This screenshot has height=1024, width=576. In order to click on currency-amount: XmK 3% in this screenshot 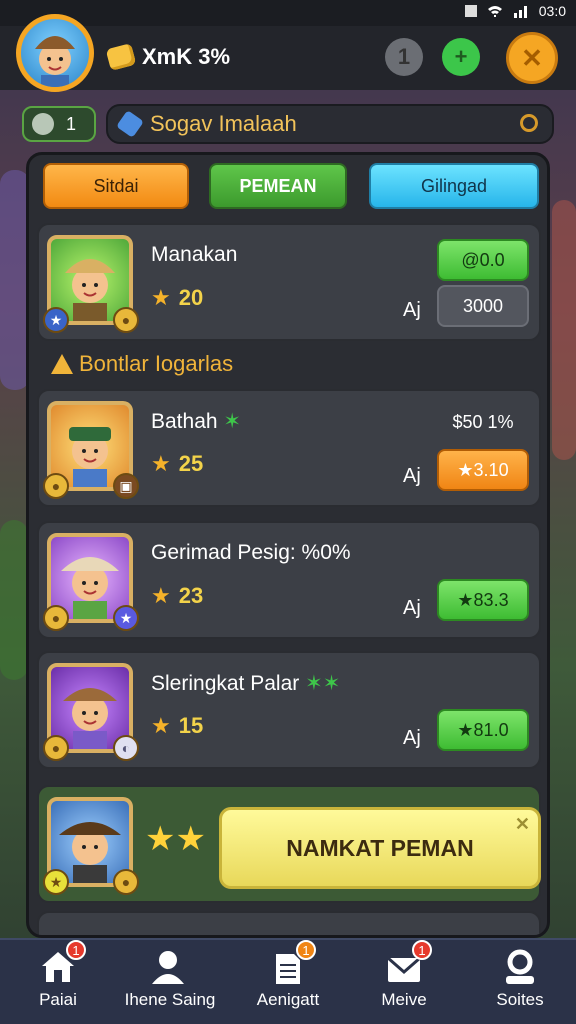, I will do `click(186, 56)`.